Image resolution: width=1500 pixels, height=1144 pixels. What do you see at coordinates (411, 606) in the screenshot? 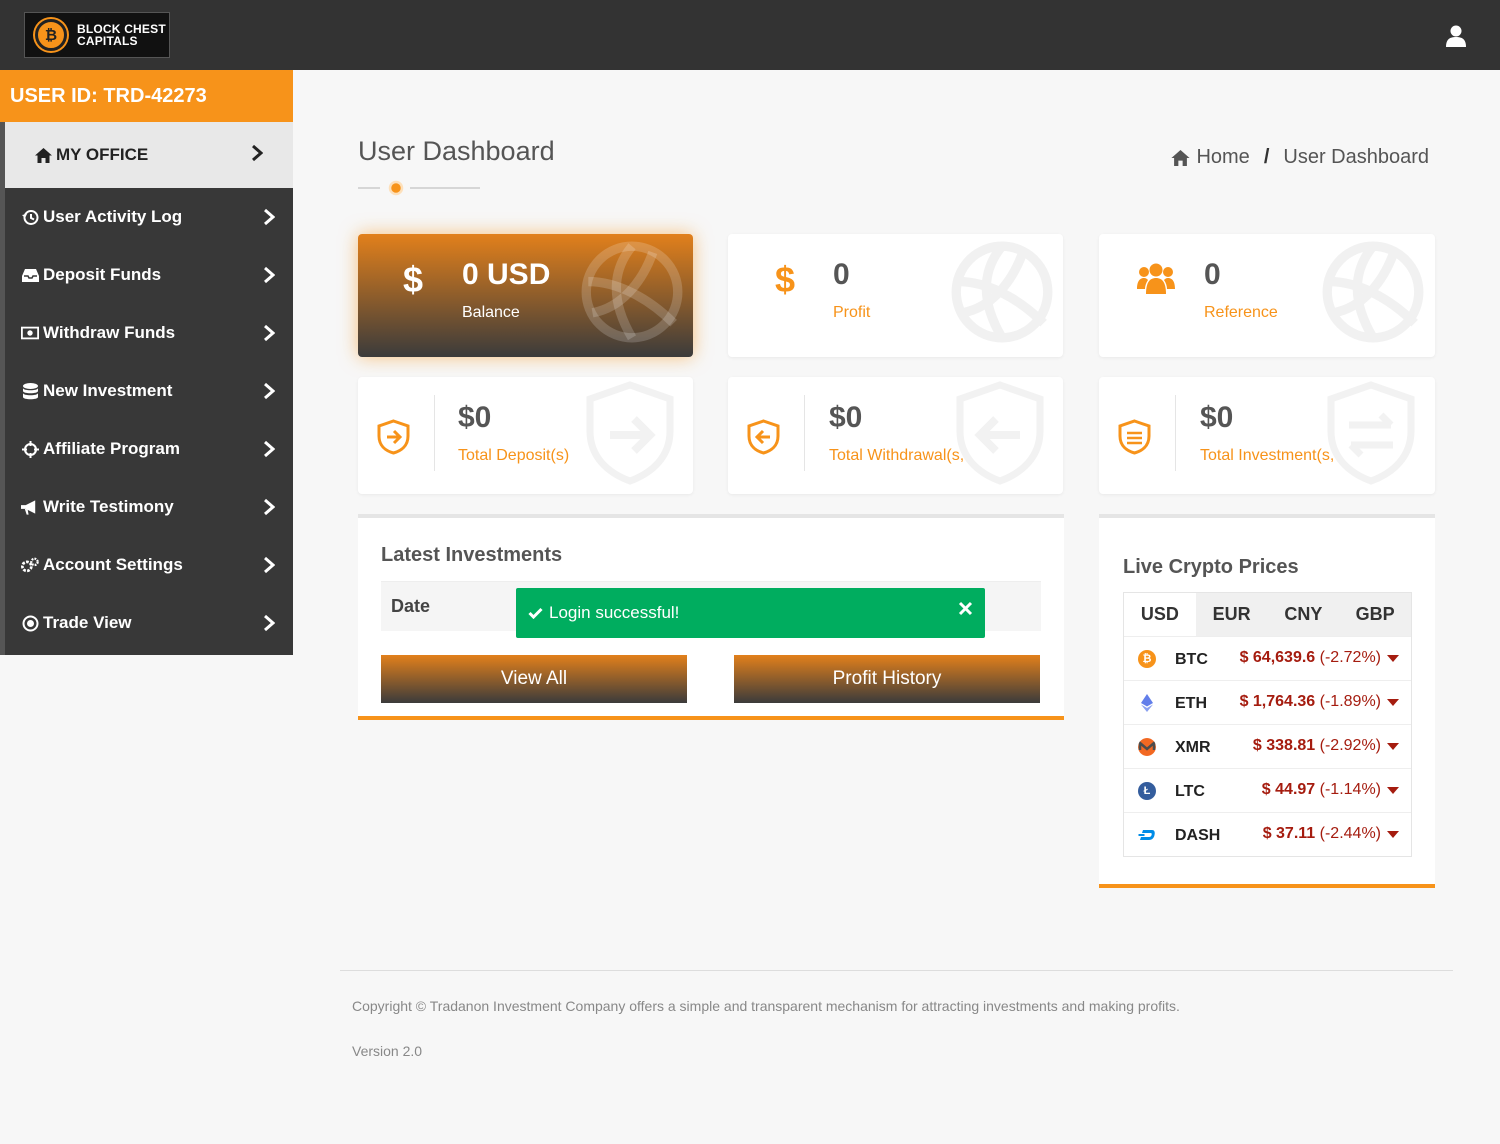
I see `column-header-date: Date` at bounding box center [411, 606].